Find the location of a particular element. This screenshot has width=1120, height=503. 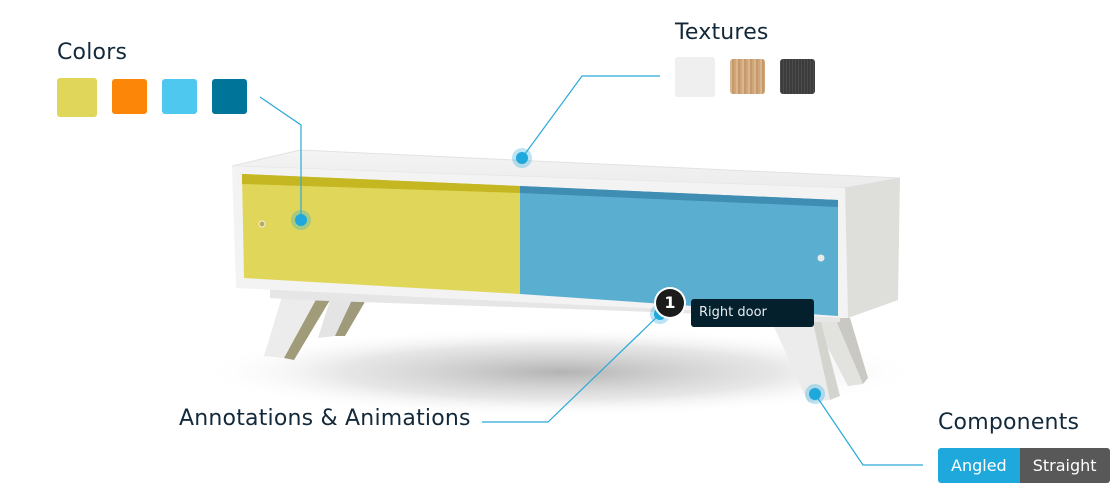

component-option-straight: Straight is located at coordinates (1064, 465).